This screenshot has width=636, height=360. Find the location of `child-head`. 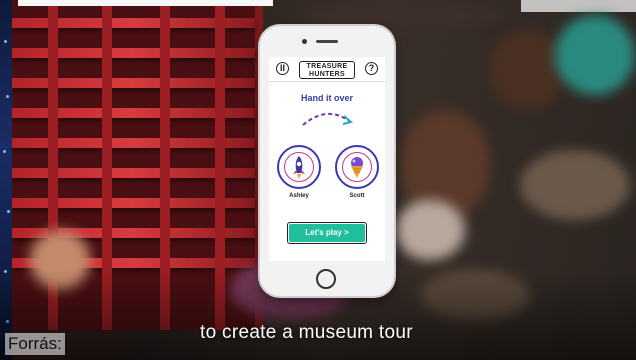

child-head is located at coordinates (527, 70).